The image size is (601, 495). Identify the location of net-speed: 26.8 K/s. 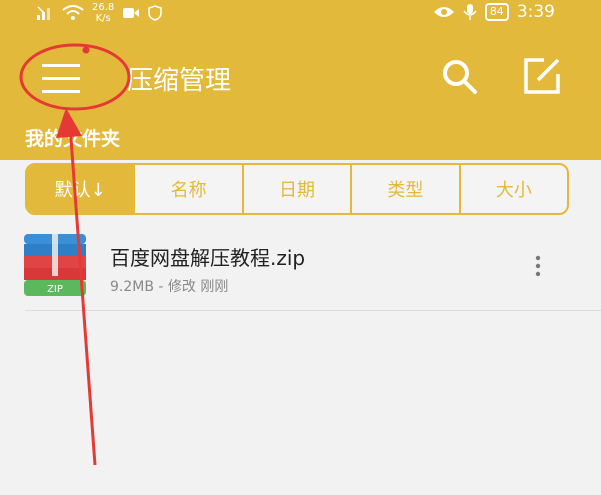
(103, 13).